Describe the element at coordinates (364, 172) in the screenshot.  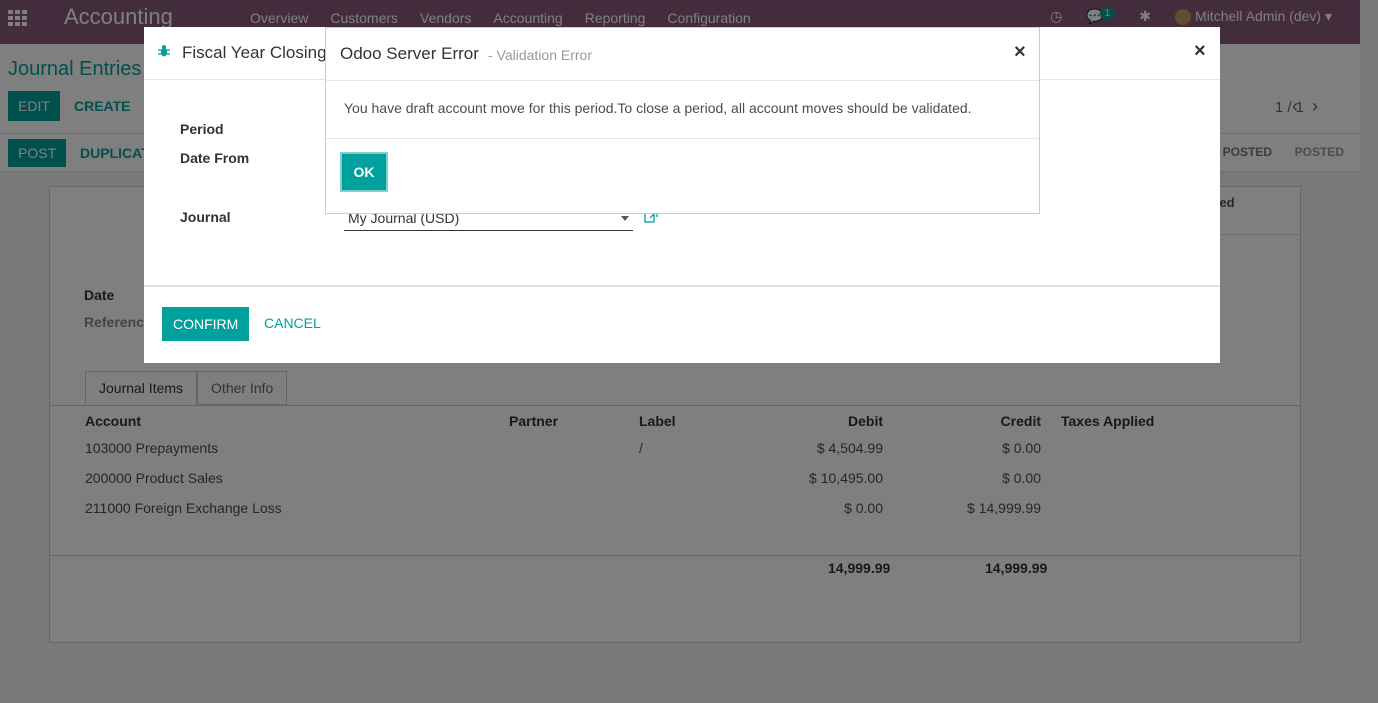
I see `ok-button: OK` at that location.